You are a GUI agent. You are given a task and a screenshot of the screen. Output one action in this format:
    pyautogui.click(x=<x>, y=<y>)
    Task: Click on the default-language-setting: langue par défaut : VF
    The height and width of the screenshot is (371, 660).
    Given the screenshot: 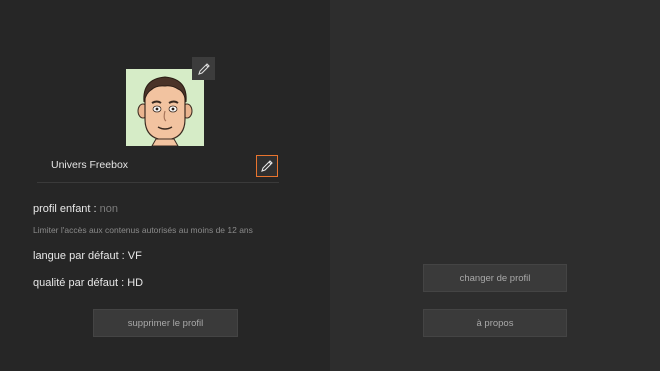 What is the action you would take?
    pyautogui.click(x=87, y=256)
    